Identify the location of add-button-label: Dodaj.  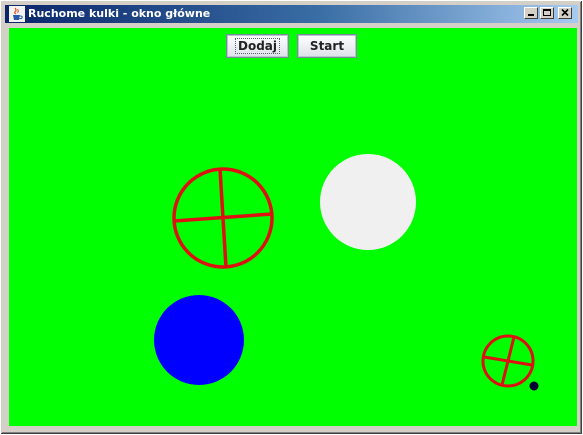
(257, 46).